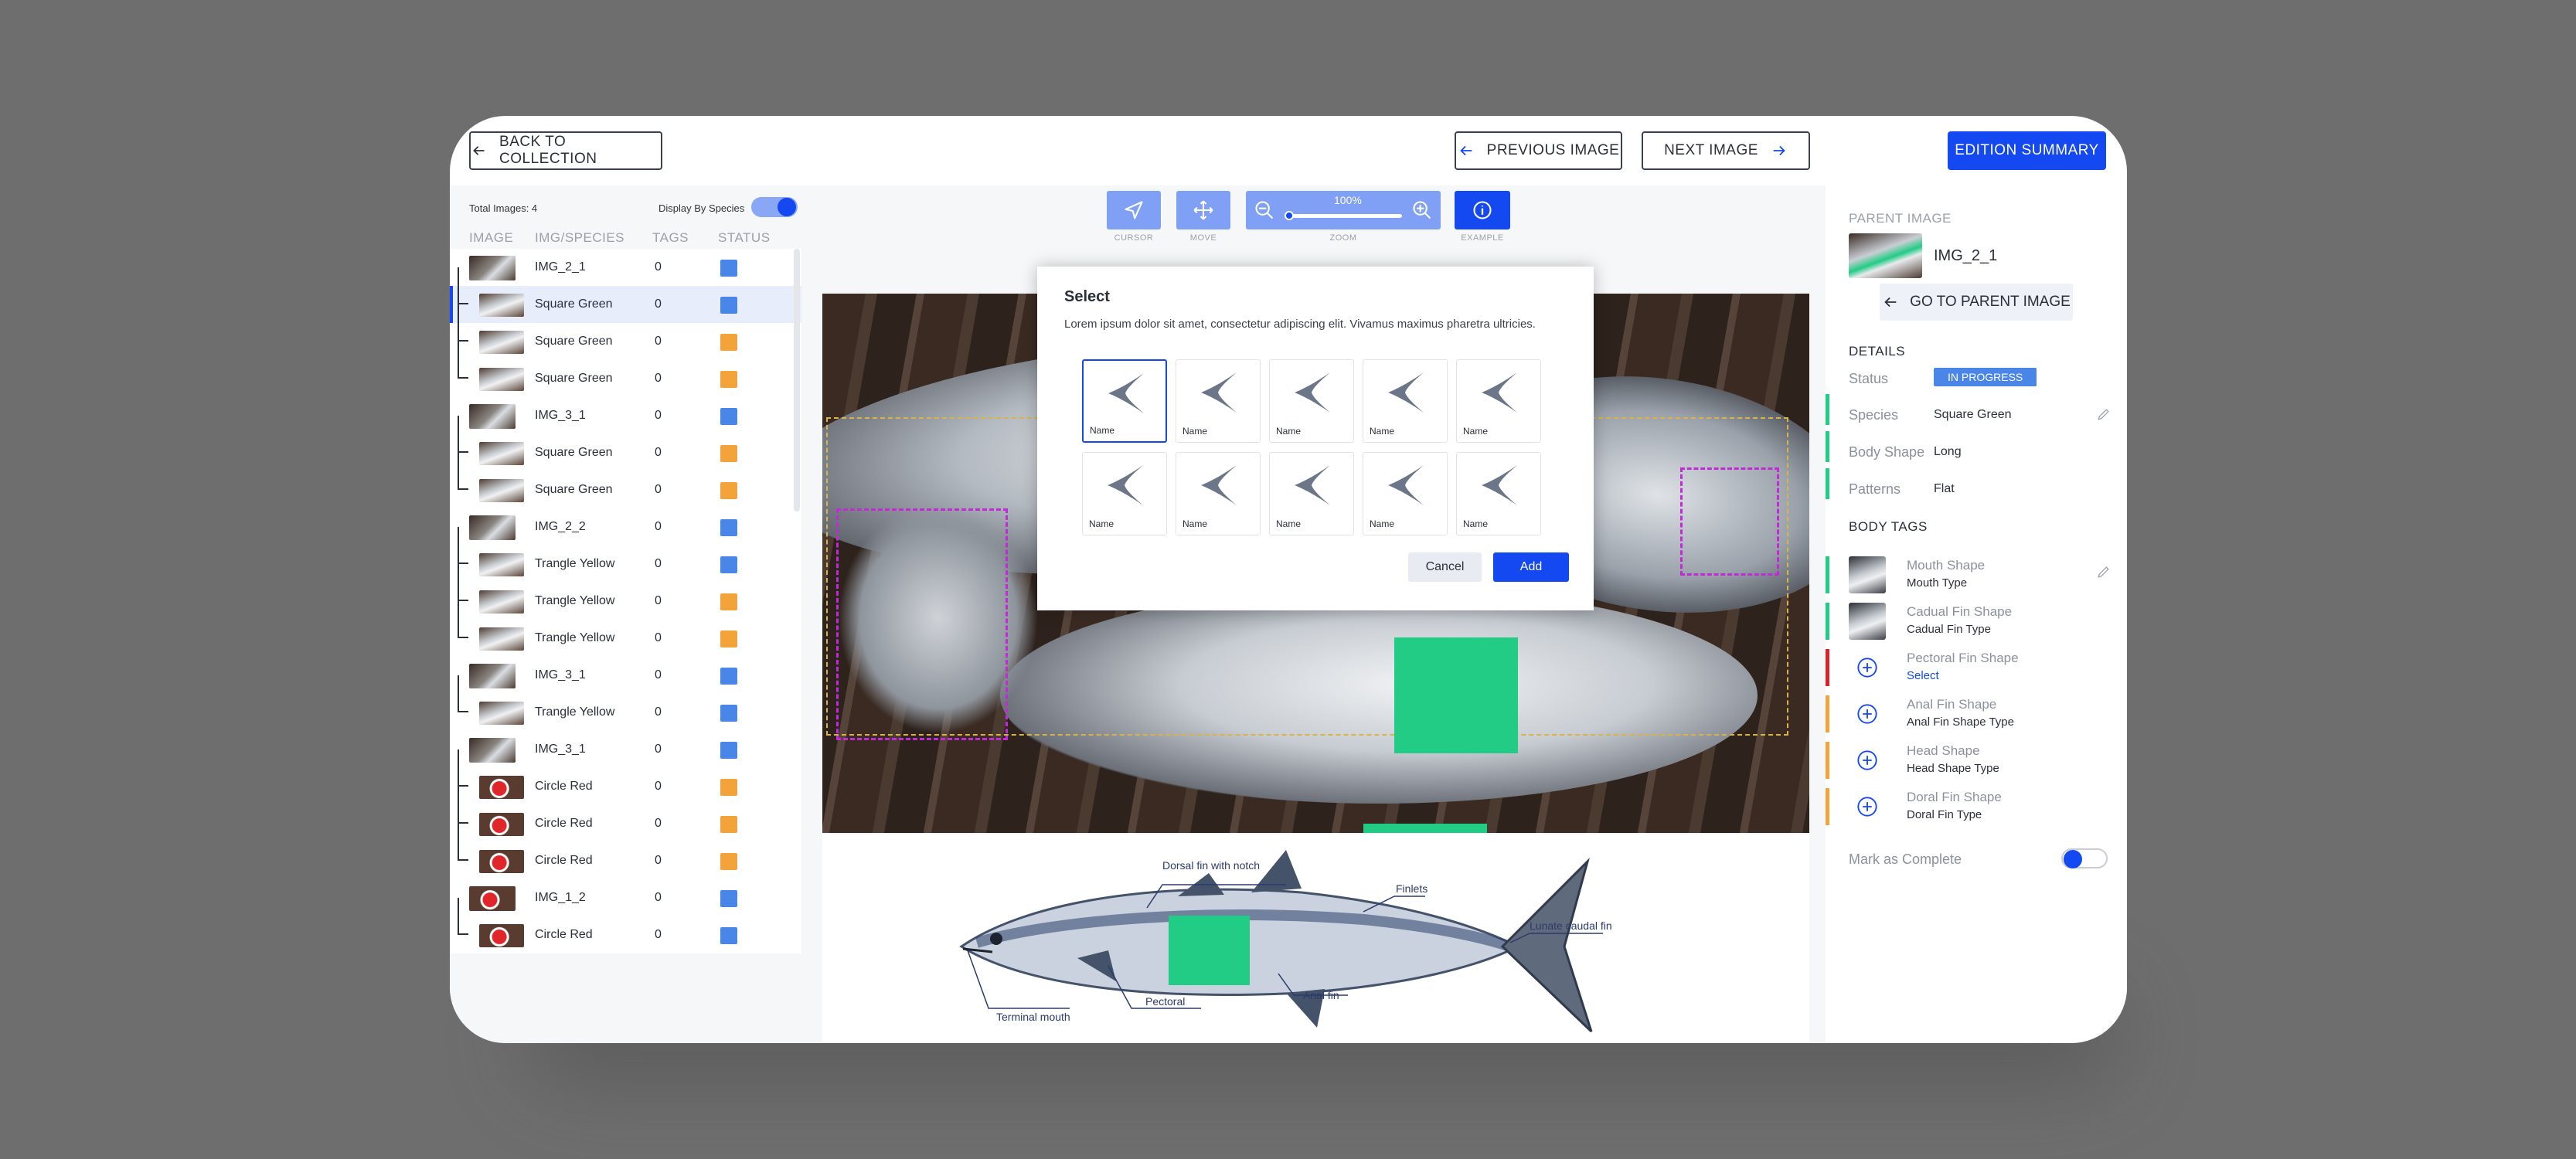 Image resolution: width=2576 pixels, height=1159 pixels. What do you see at coordinates (1134, 238) in the screenshot?
I see `cursor-tool-caption: CURSOR` at bounding box center [1134, 238].